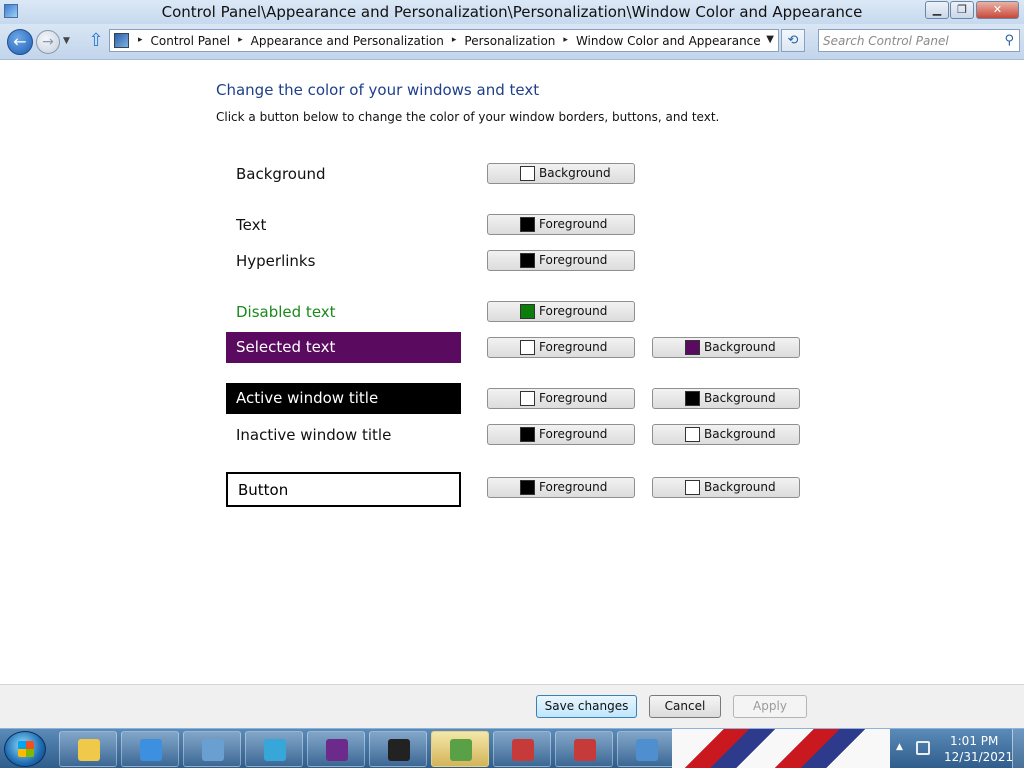 This screenshot has height=768, width=1024. I want to click on show-desktop-button, so click(1018, 748).